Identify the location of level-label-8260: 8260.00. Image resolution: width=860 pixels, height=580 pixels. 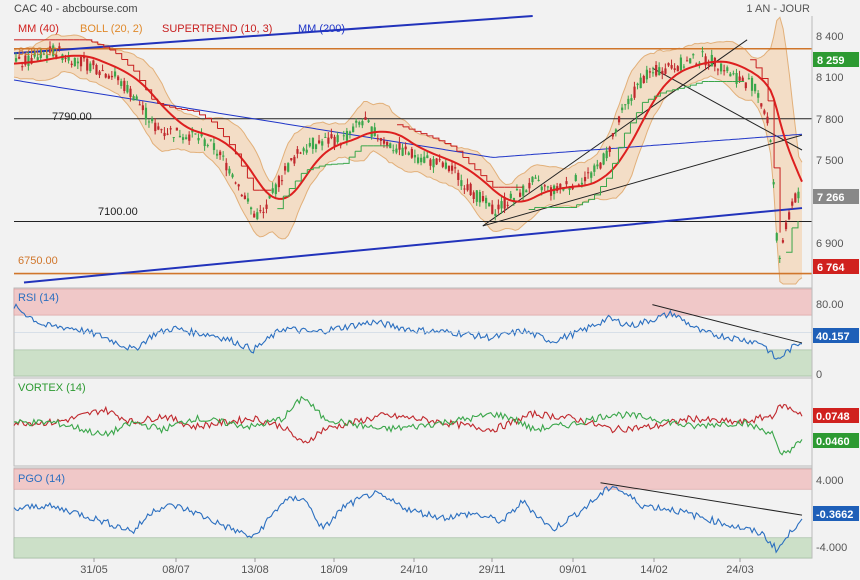
(38, 52).